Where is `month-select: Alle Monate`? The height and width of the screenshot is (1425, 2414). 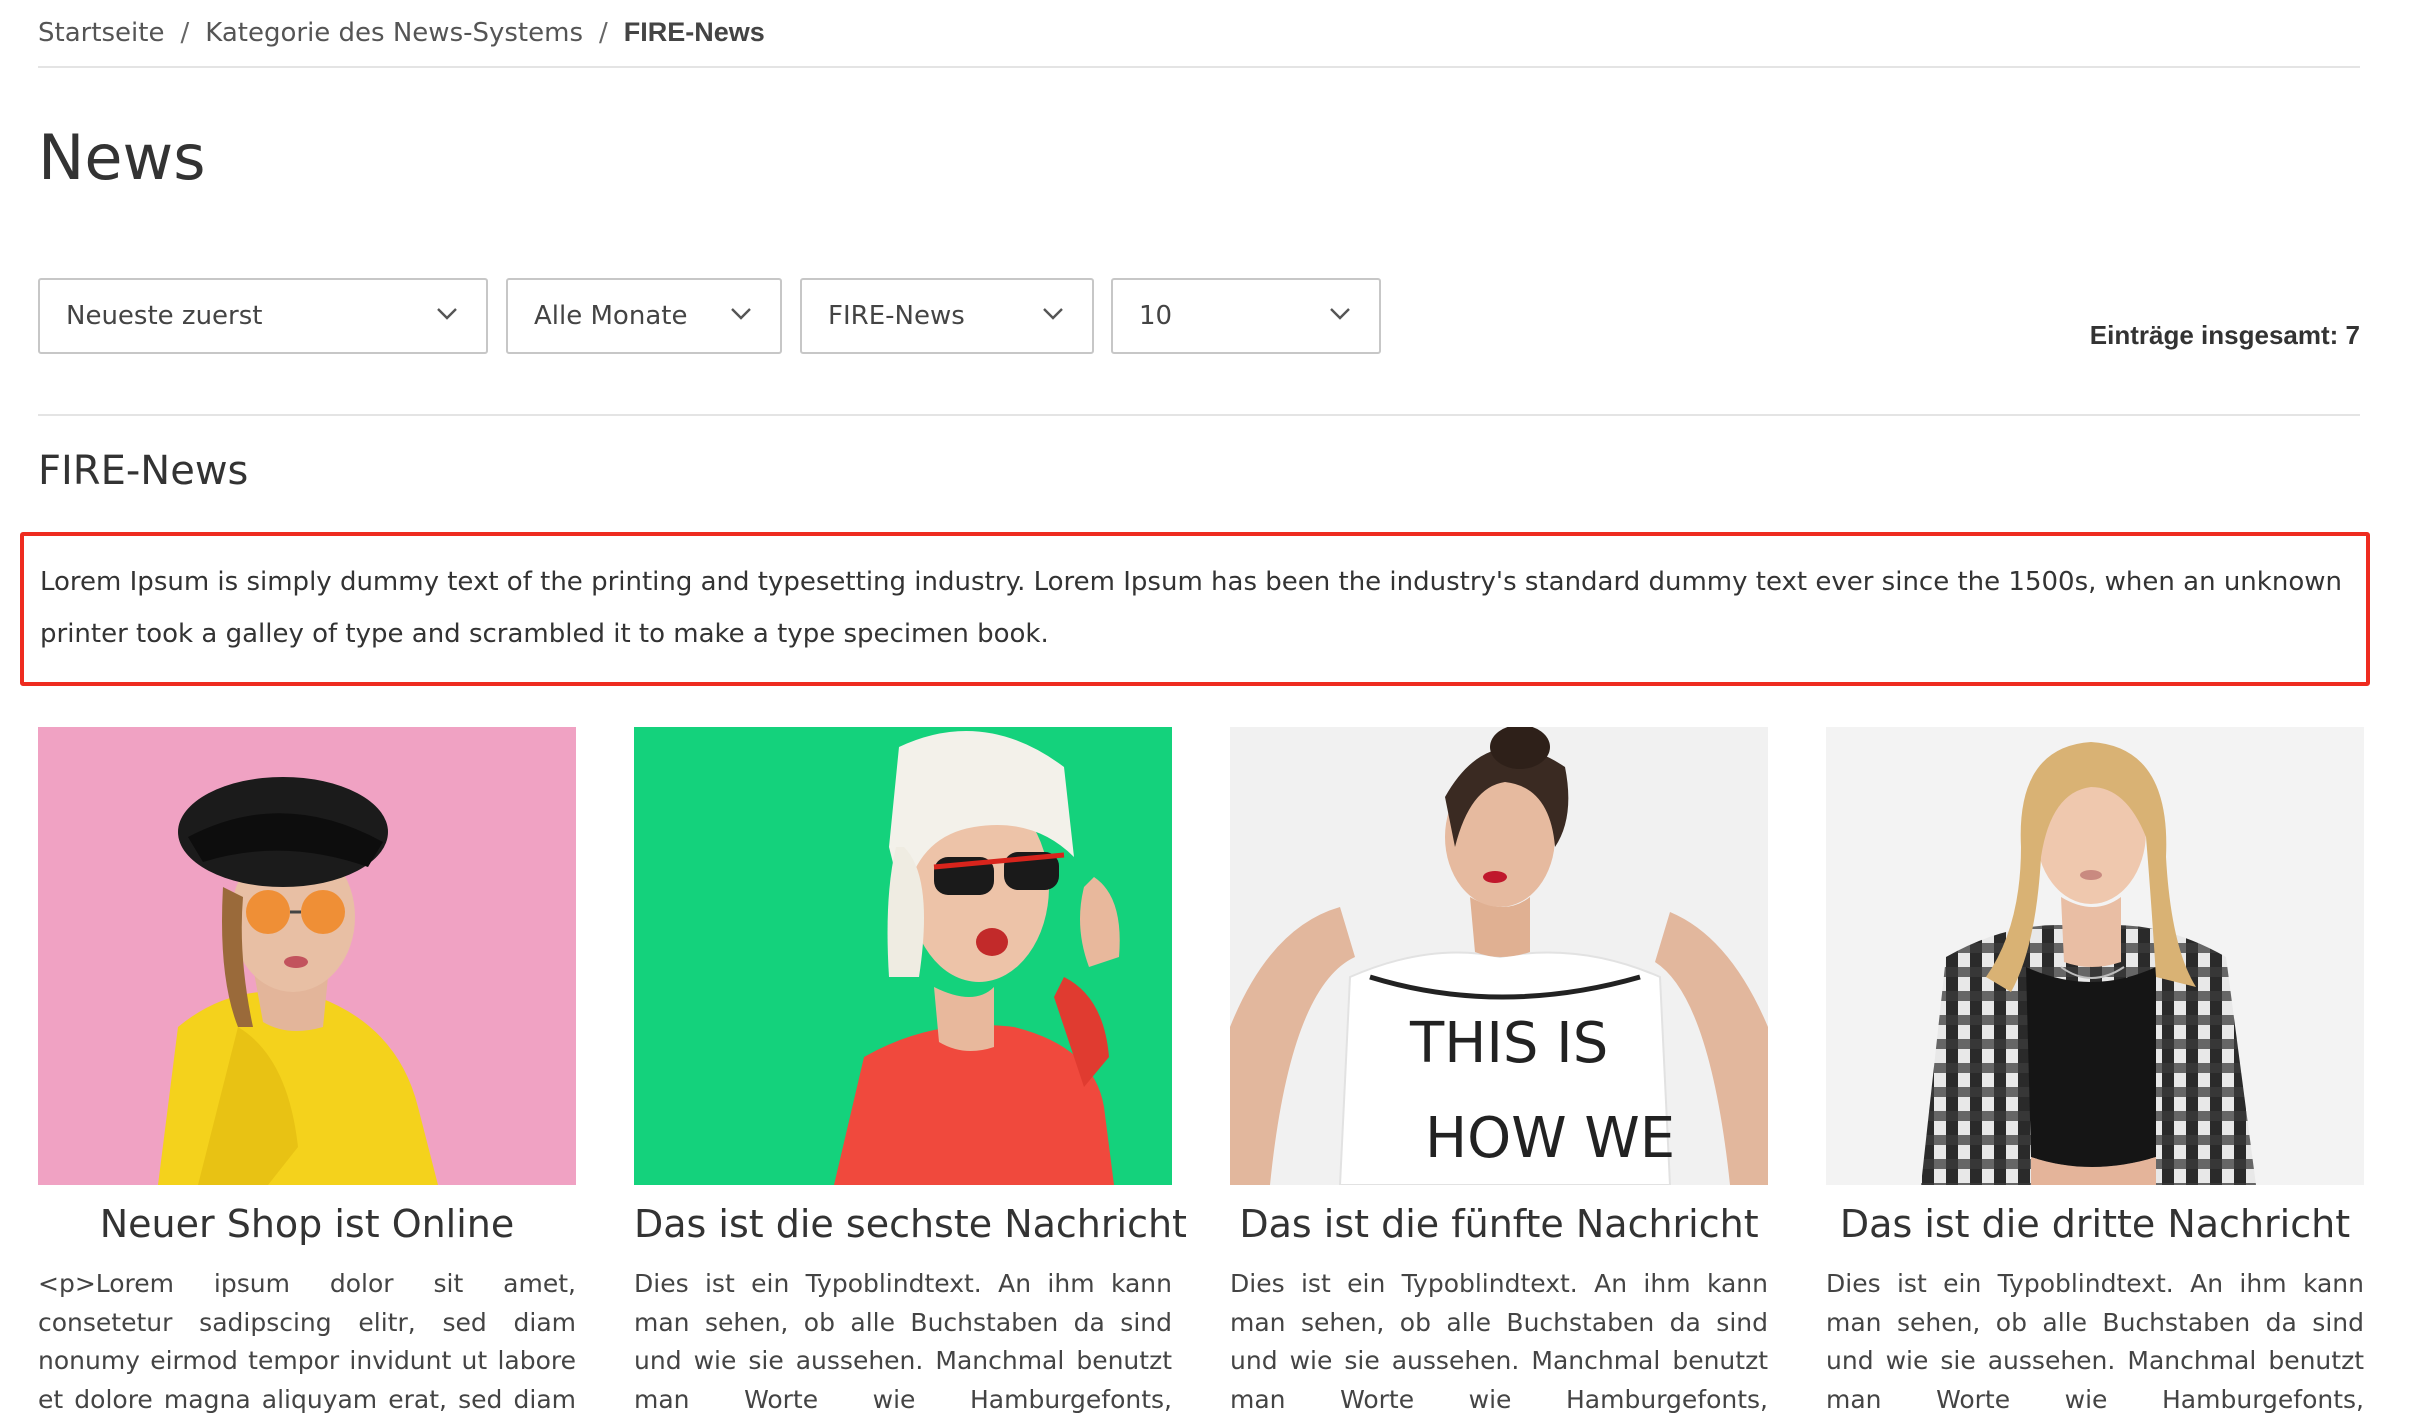 month-select: Alle Monate is located at coordinates (644, 316).